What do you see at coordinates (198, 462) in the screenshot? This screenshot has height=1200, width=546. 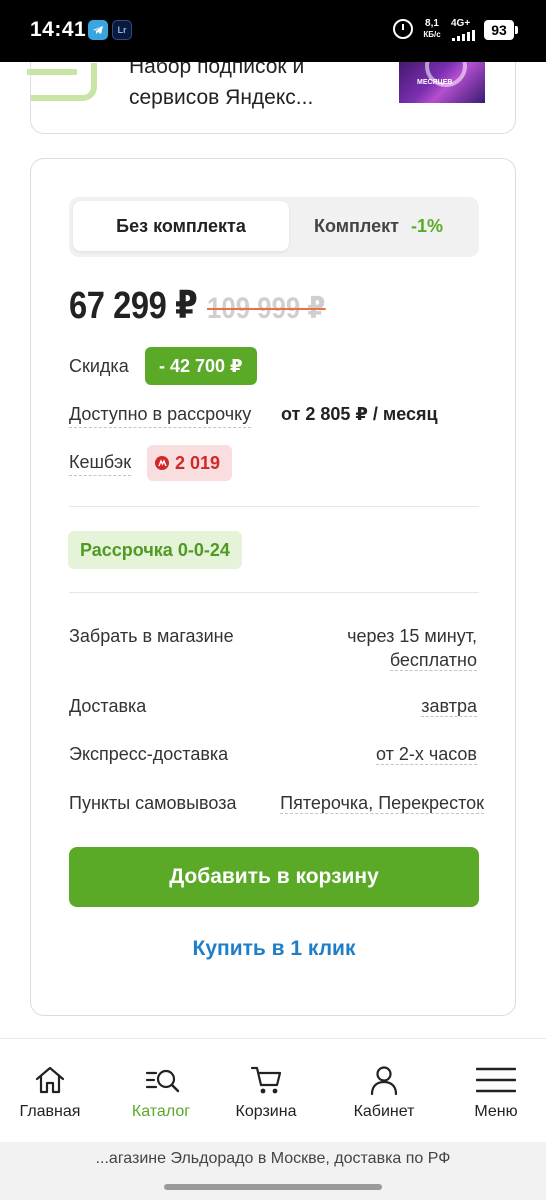 I see `cashback-value: 2 019` at bounding box center [198, 462].